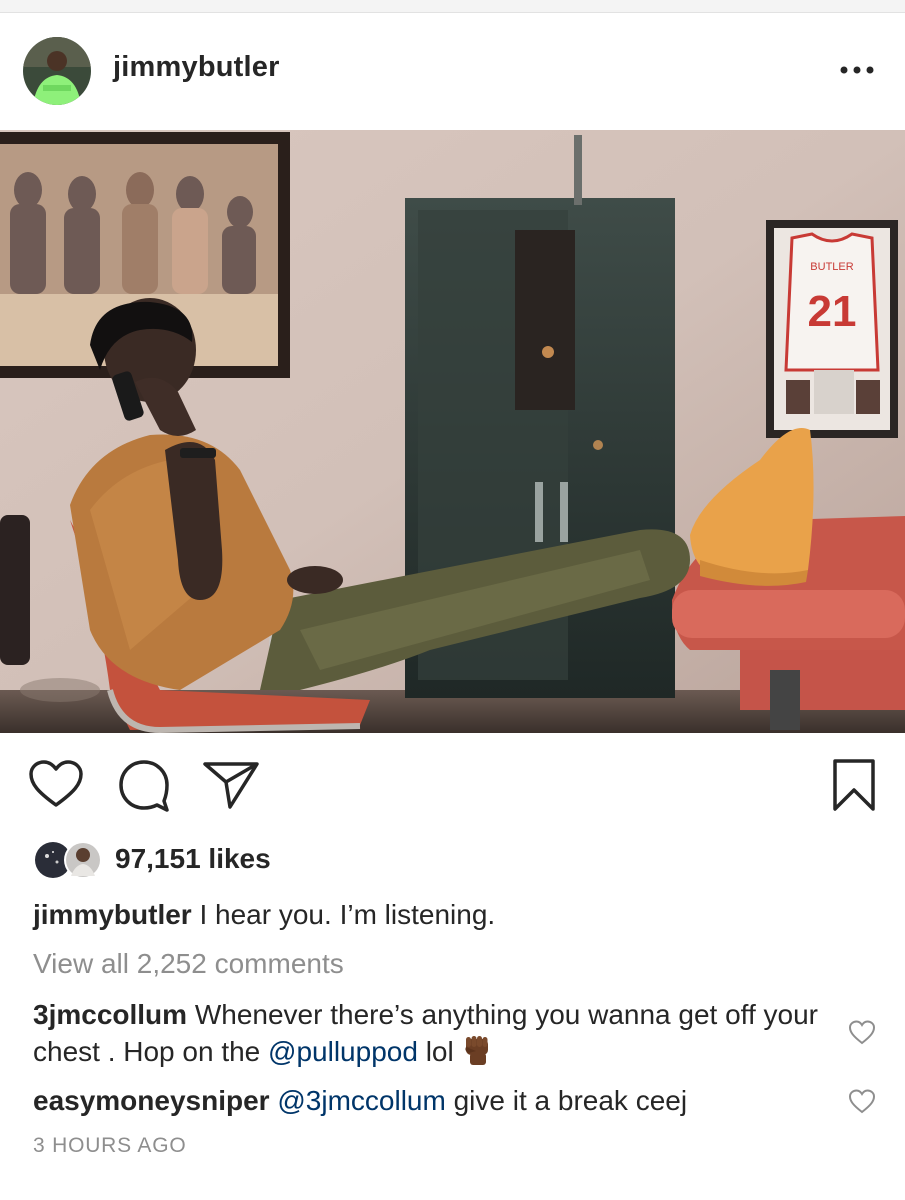 The width and height of the screenshot is (905, 1200). What do you see at coordinates (196, 67) in the screenshot?
I see `post-username: jimmybutler` at bounding box center [196, 67].